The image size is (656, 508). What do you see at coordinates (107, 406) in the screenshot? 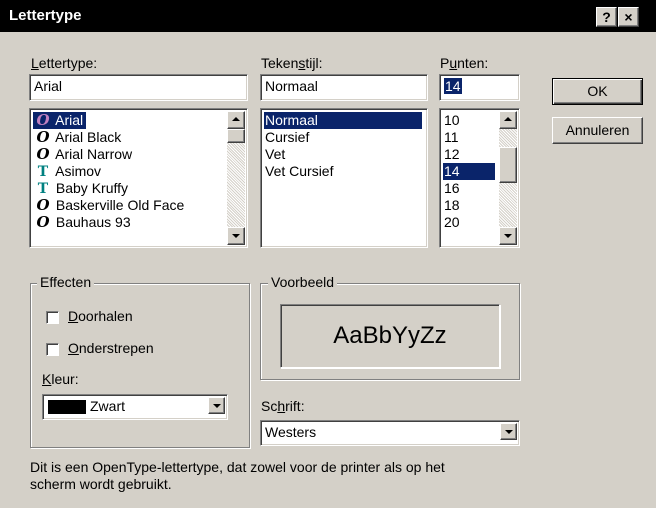
I see `color-select-value: Zwart` at bounding box center [107, 406].